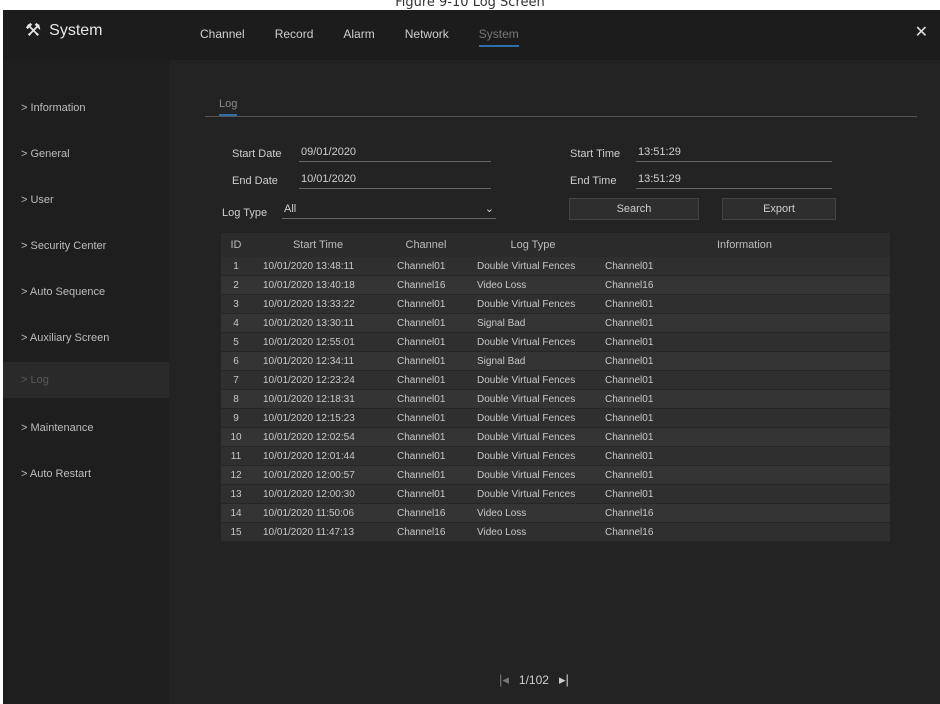 The width and height of the screenshot is (940, 704). What do you see at coordinates (86, 246) in the screenshot?
I see `sidebar-item-security-center: > Security Center` at bounding box center [86, 246].